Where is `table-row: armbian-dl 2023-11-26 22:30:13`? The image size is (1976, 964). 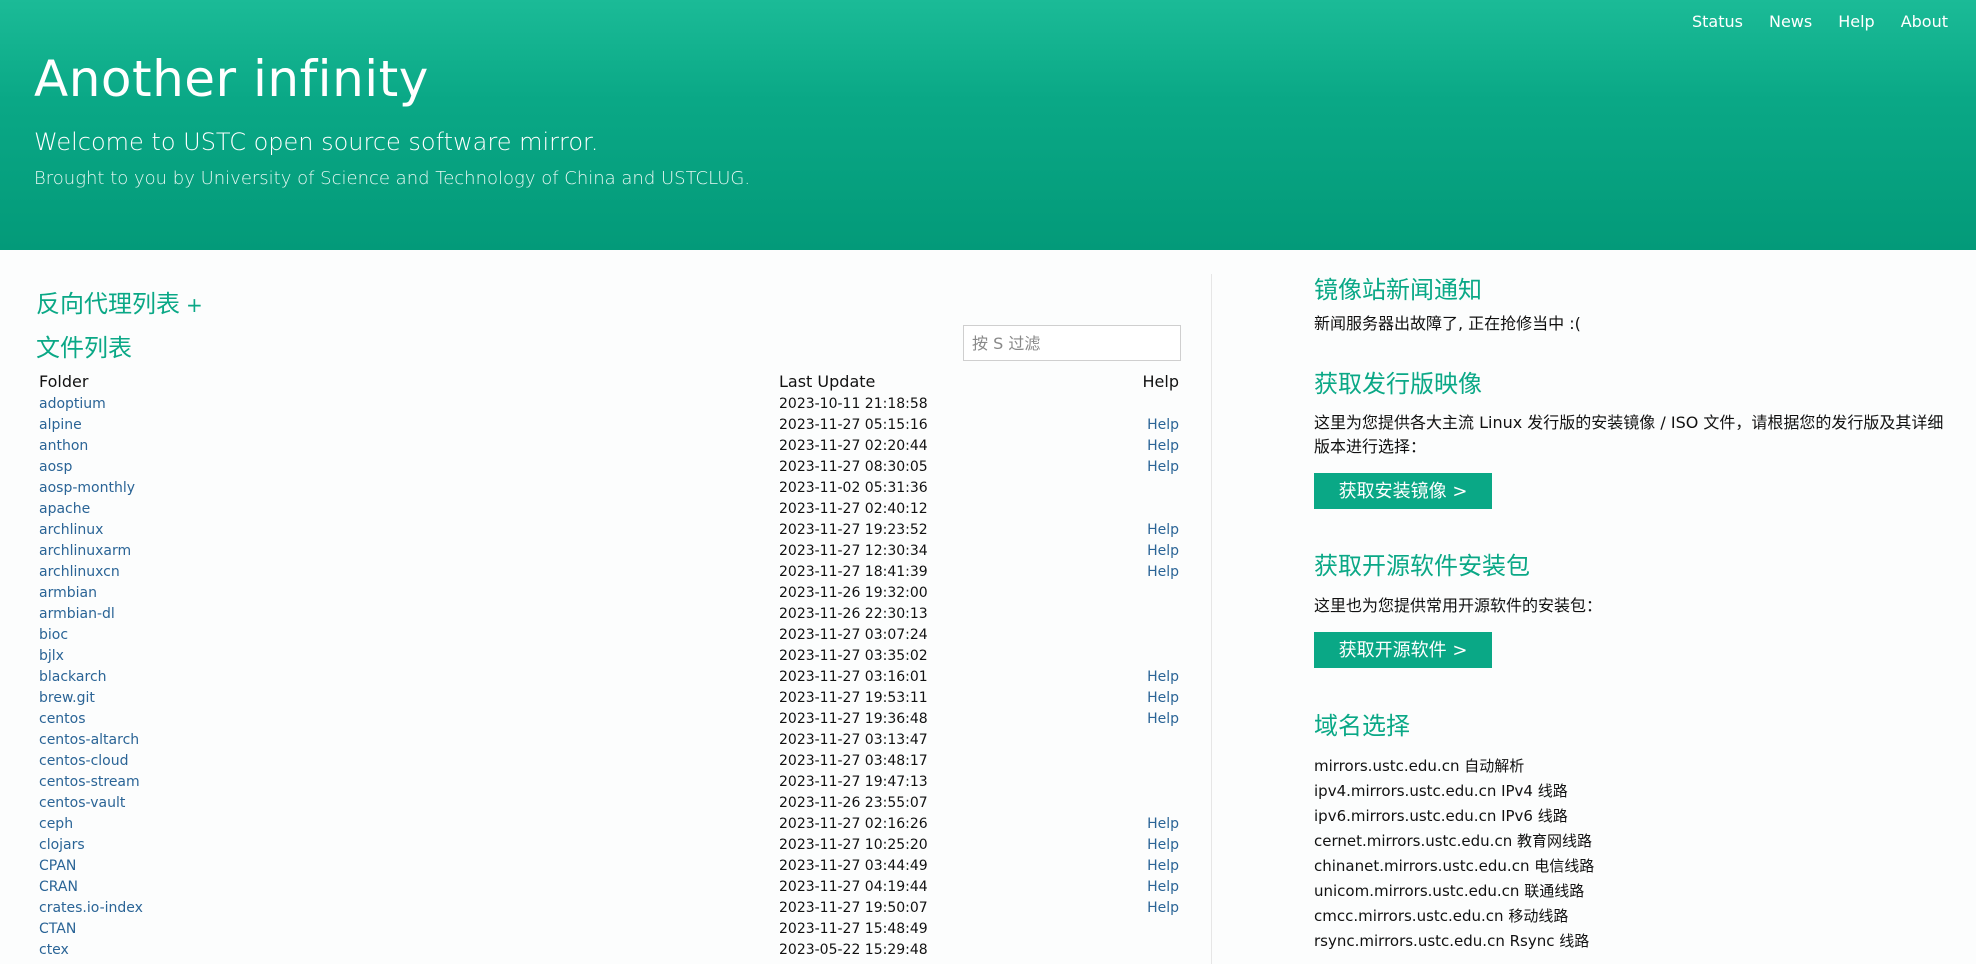
table-row: armbian-dl 2023-11-26 22:30:13 is located at coordinates (609, 614).